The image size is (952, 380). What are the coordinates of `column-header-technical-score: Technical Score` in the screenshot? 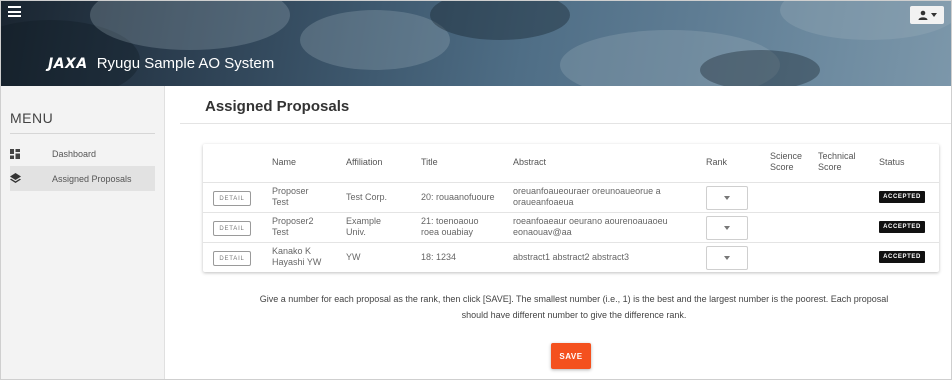 It's located at (837, 162).